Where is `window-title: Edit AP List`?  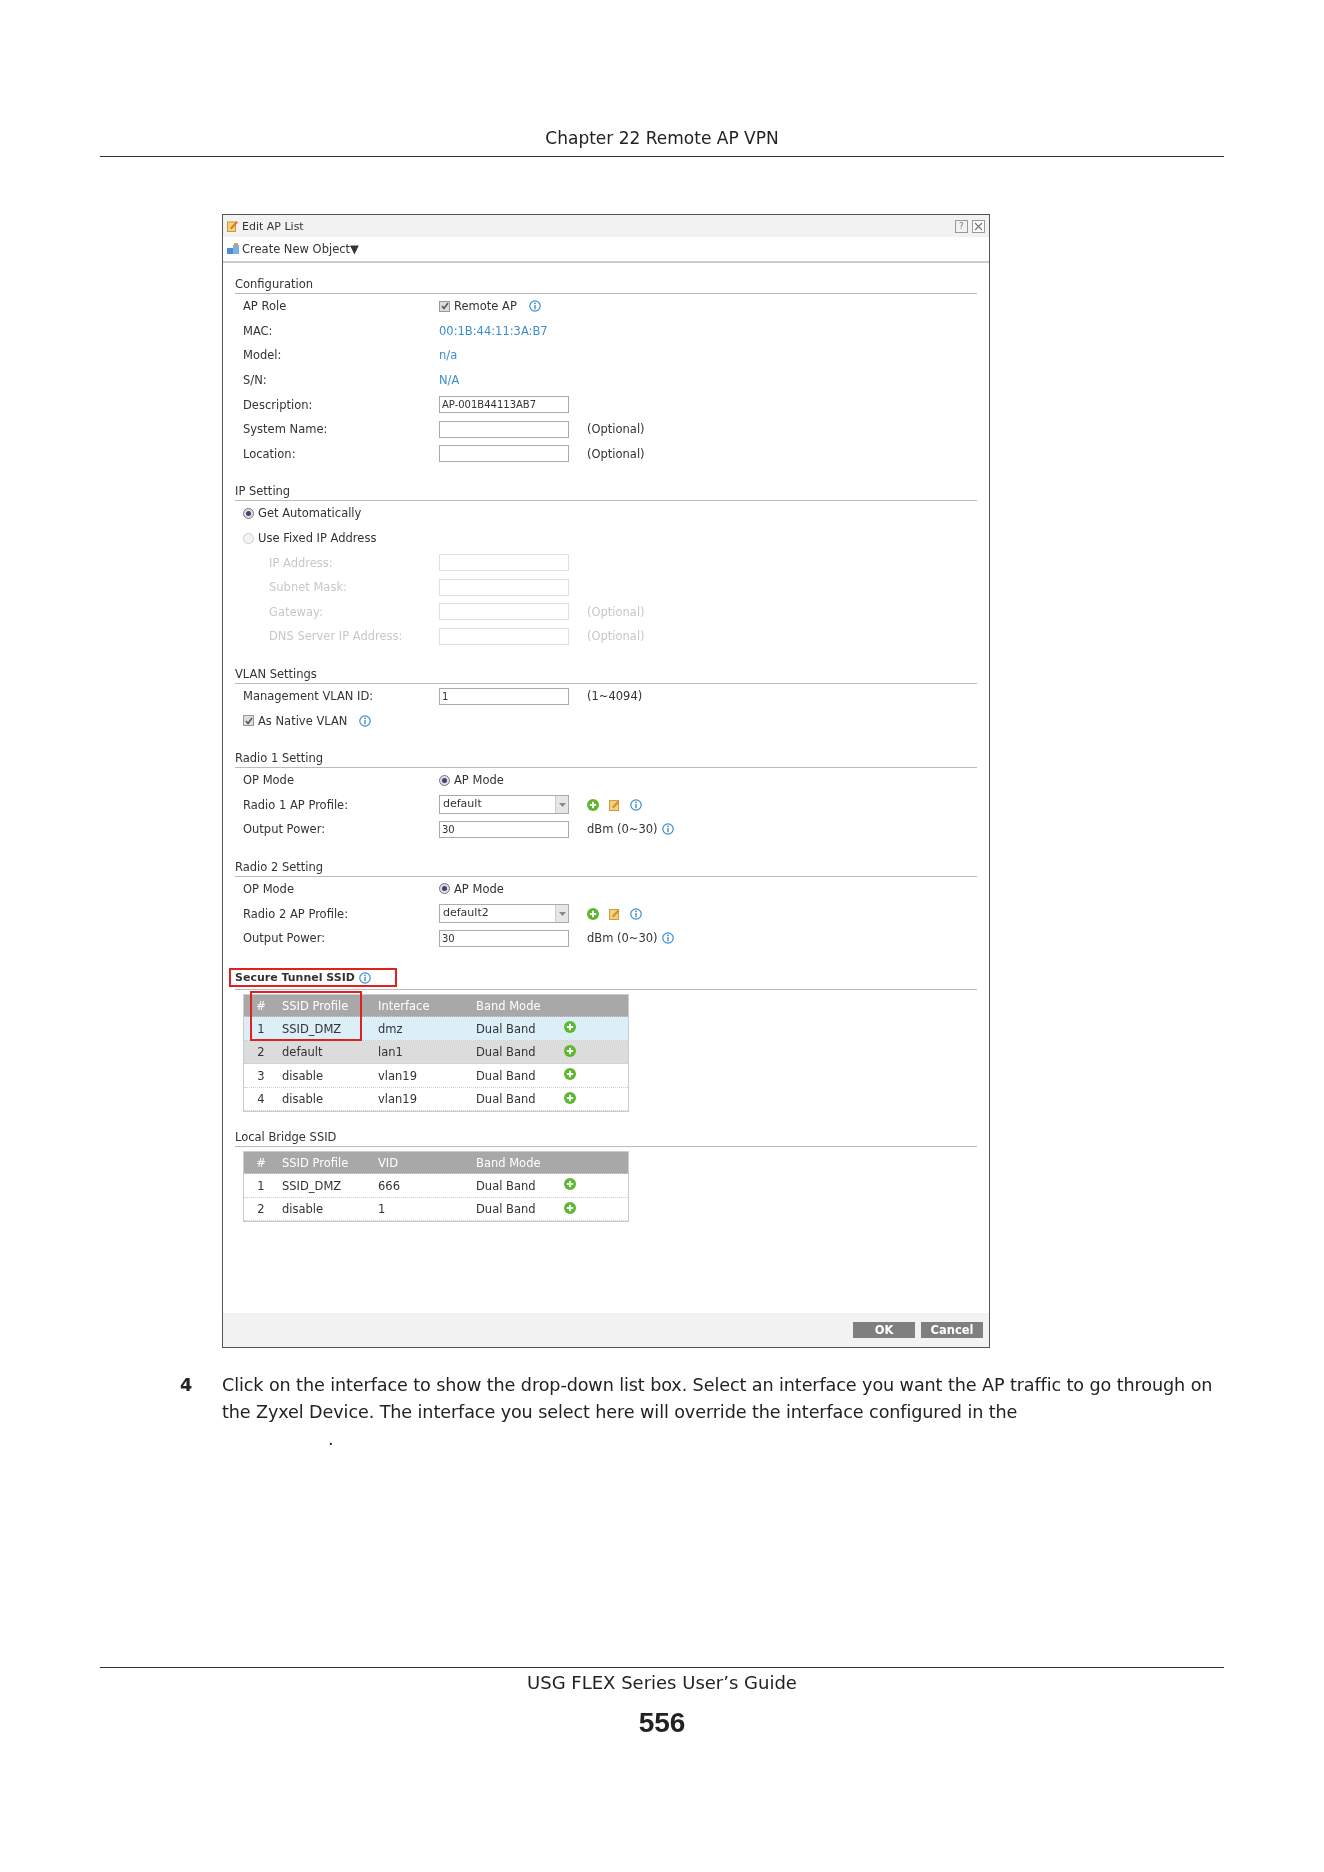 window-title: Edit AP List is located at coordinates (273, 226).